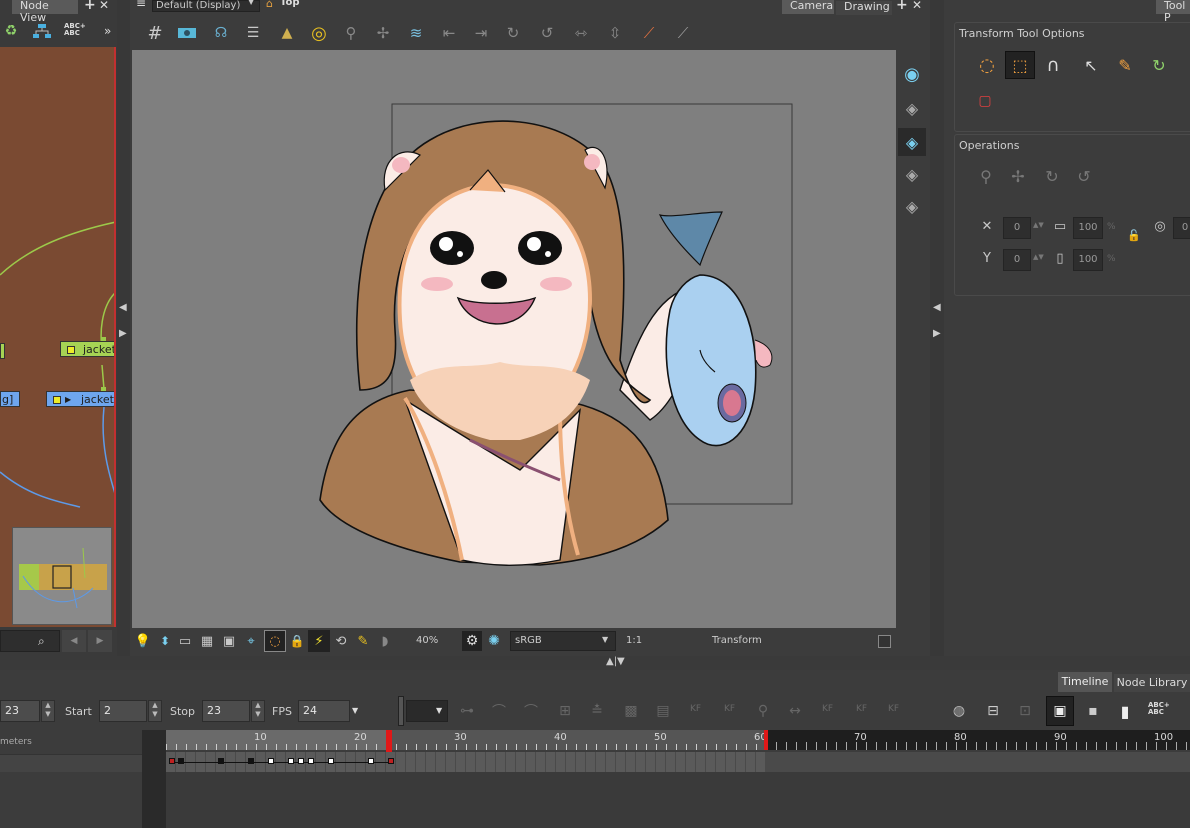 The height and width of the screenshot is (828, 1190). What do you see at coordinates (808, 7) in the screenshot?
I see `tab-camera: Camera` at bounding box center [808, 7].